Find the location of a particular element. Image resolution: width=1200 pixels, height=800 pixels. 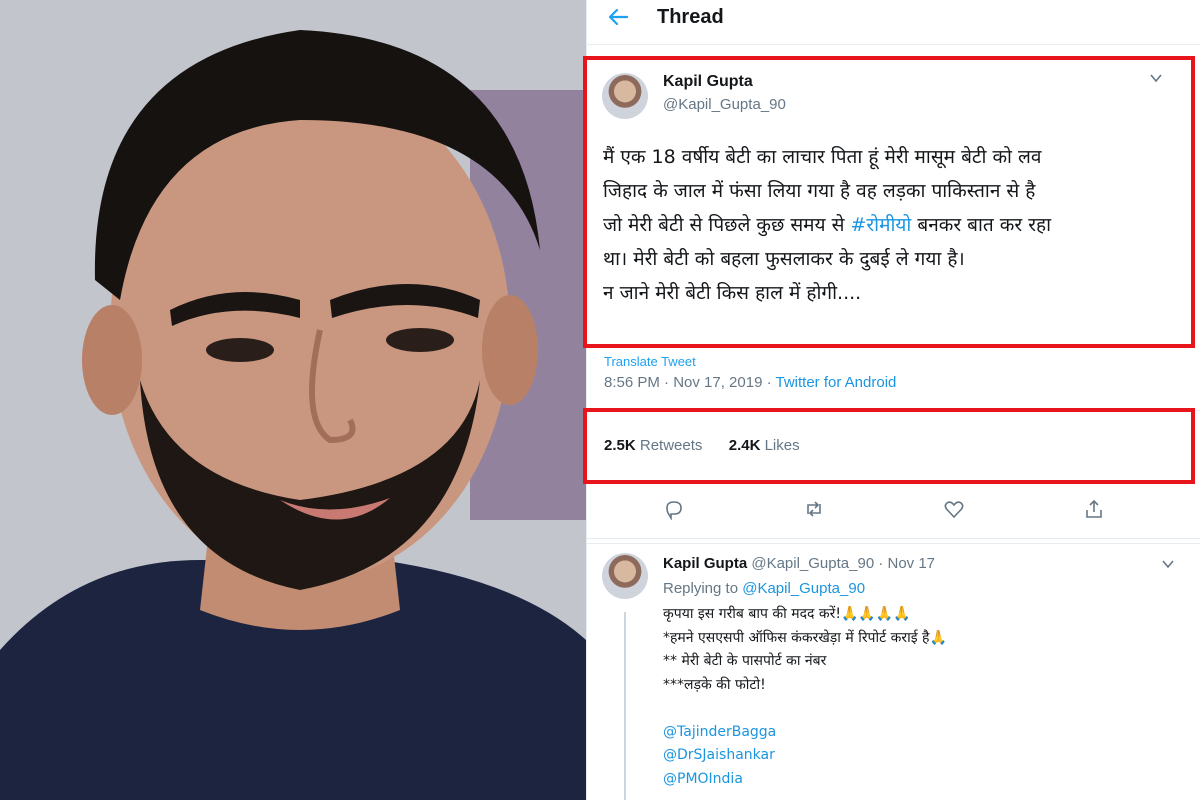

replying-to: Replying to @Kapil_Gupta_90 is located at coordinates (764, 588).